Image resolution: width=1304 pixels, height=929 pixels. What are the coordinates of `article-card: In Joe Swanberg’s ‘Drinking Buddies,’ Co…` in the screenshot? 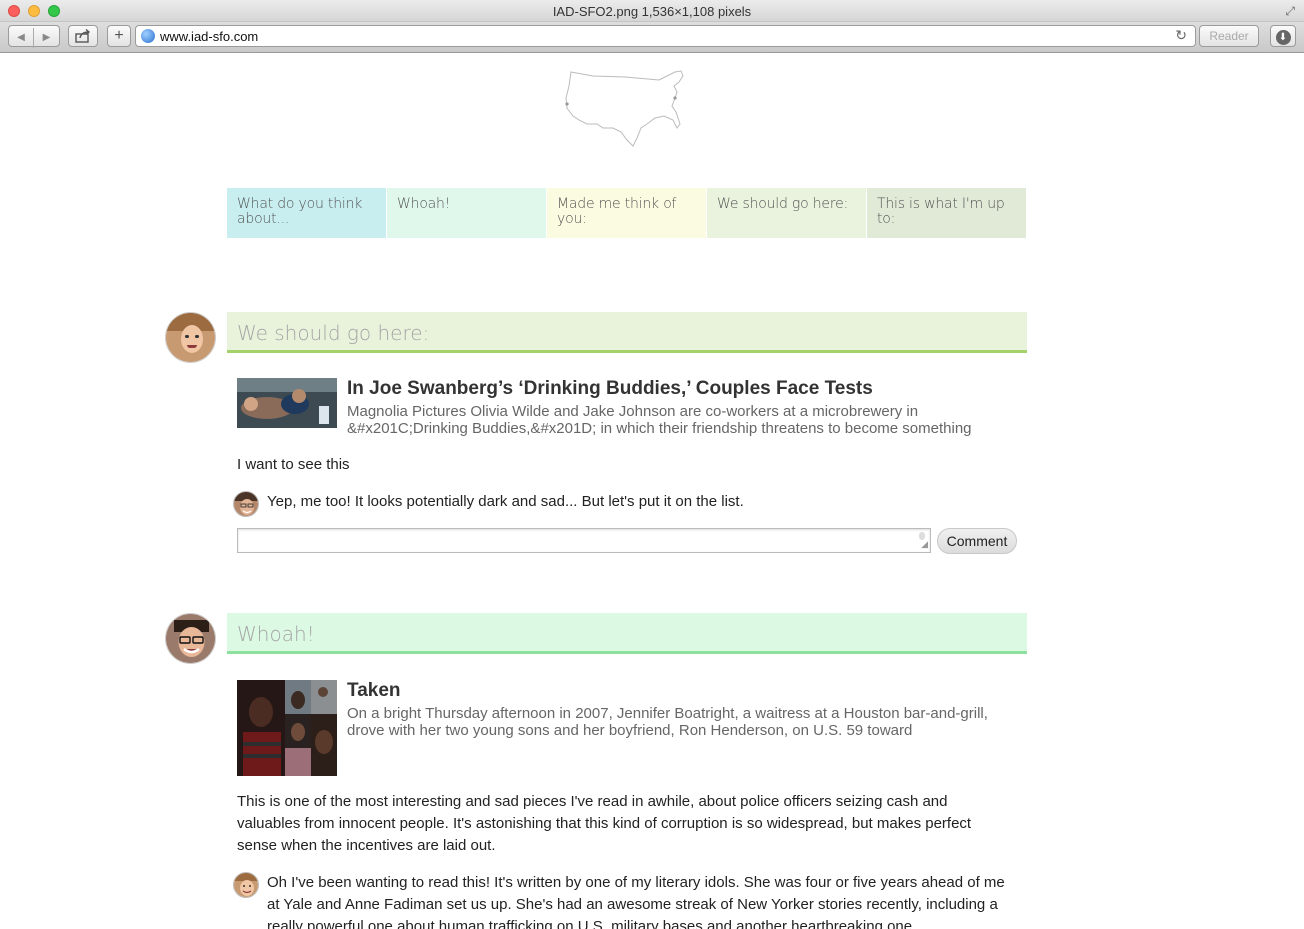 It's located at (627, 408).